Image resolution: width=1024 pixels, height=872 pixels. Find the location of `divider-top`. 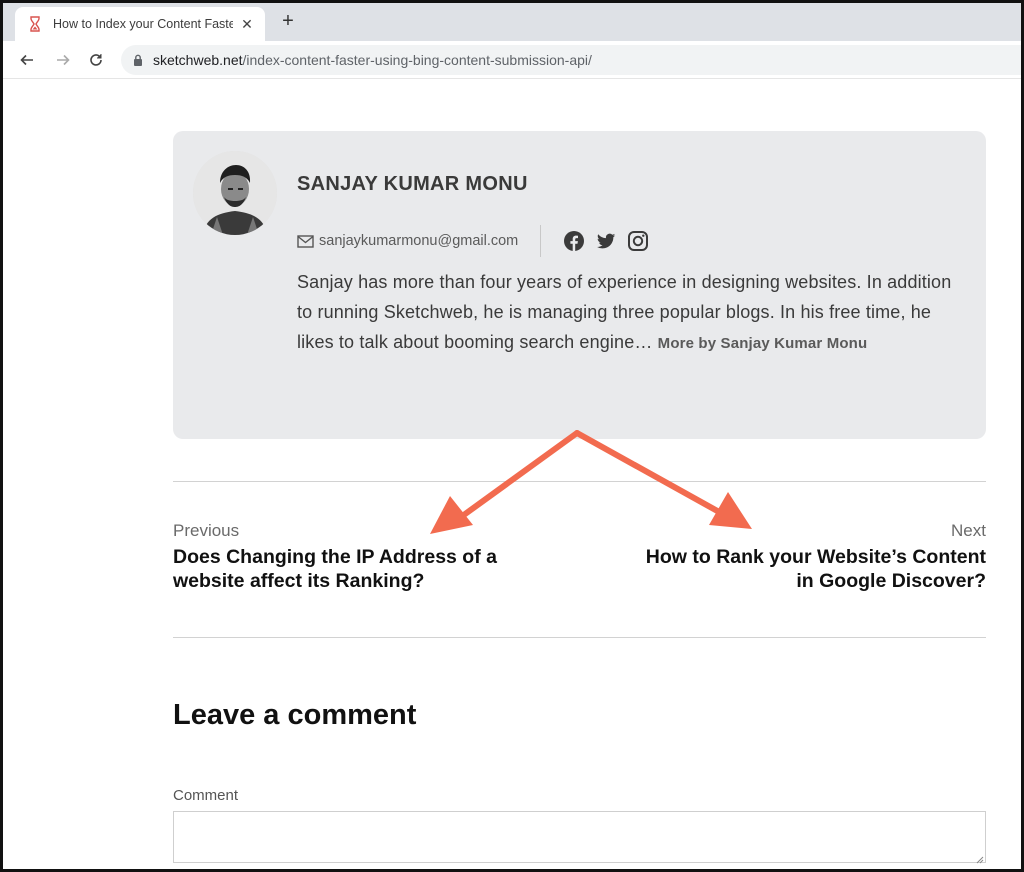

divider-top is located at coordinates (579, 481).